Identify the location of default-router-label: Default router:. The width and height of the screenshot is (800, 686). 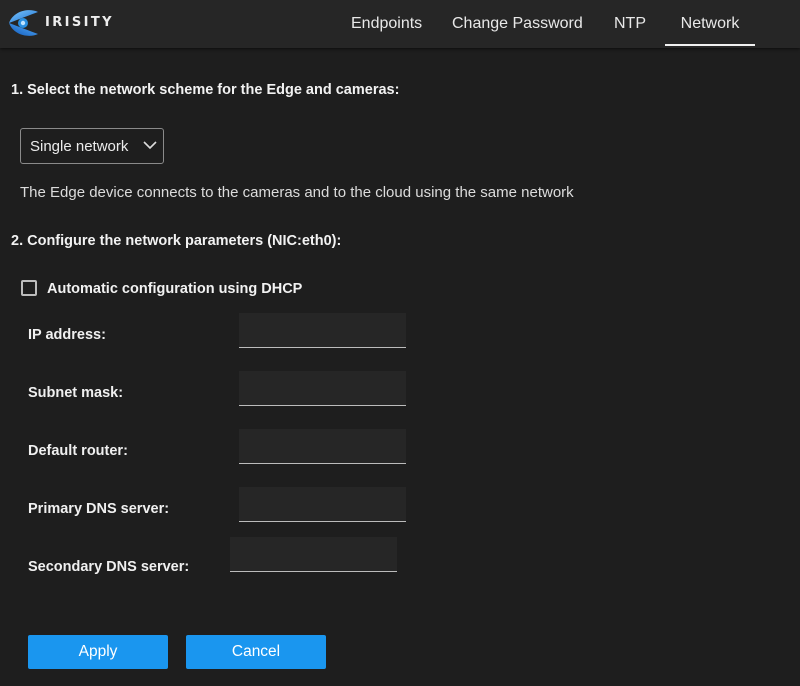
(78, 451).